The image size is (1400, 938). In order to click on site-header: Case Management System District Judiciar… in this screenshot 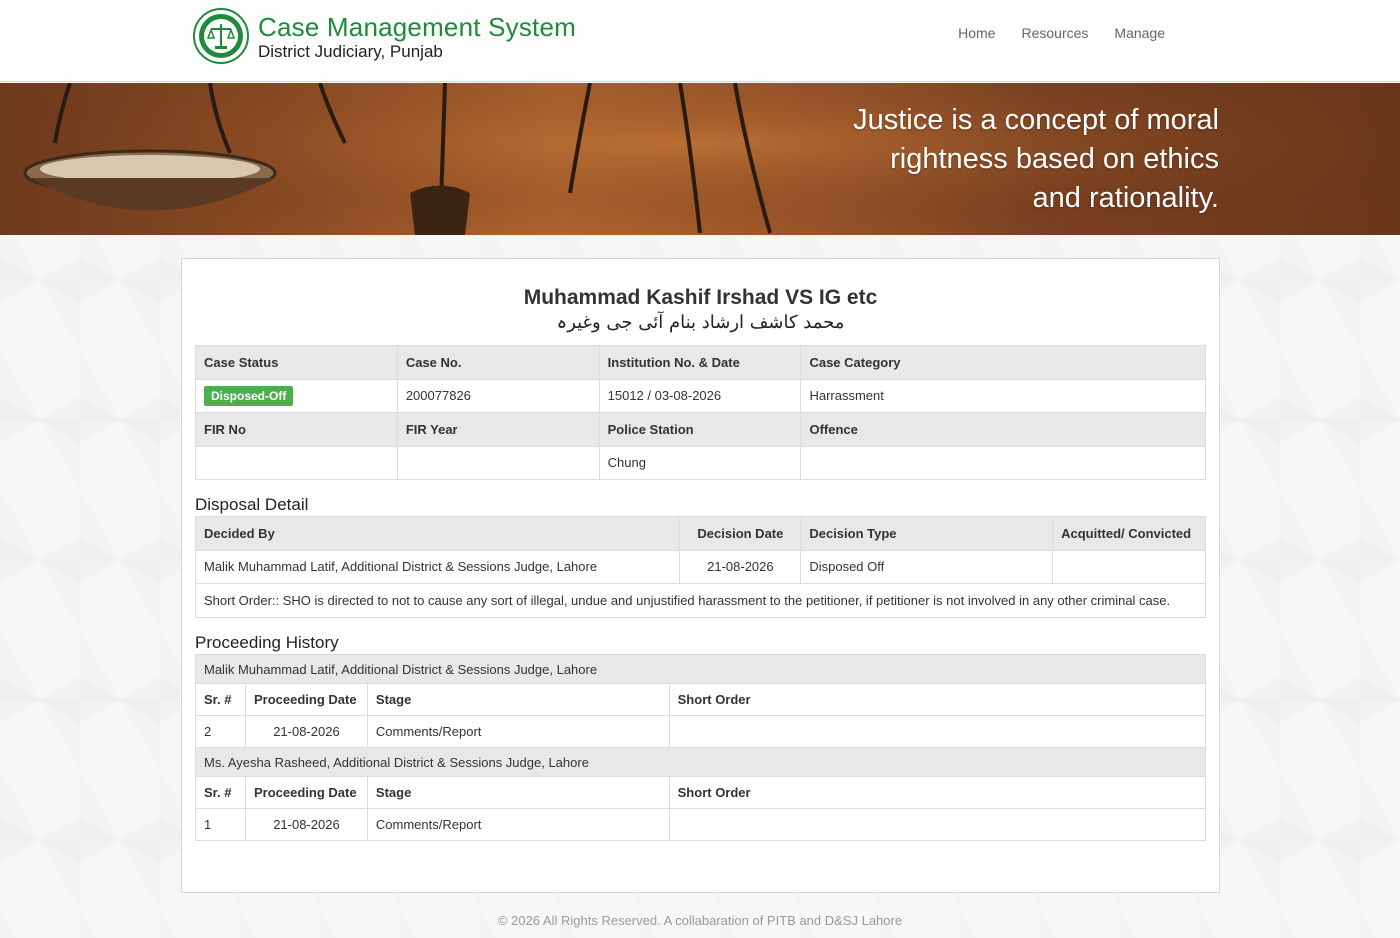, I will do `click(700, 41)`.